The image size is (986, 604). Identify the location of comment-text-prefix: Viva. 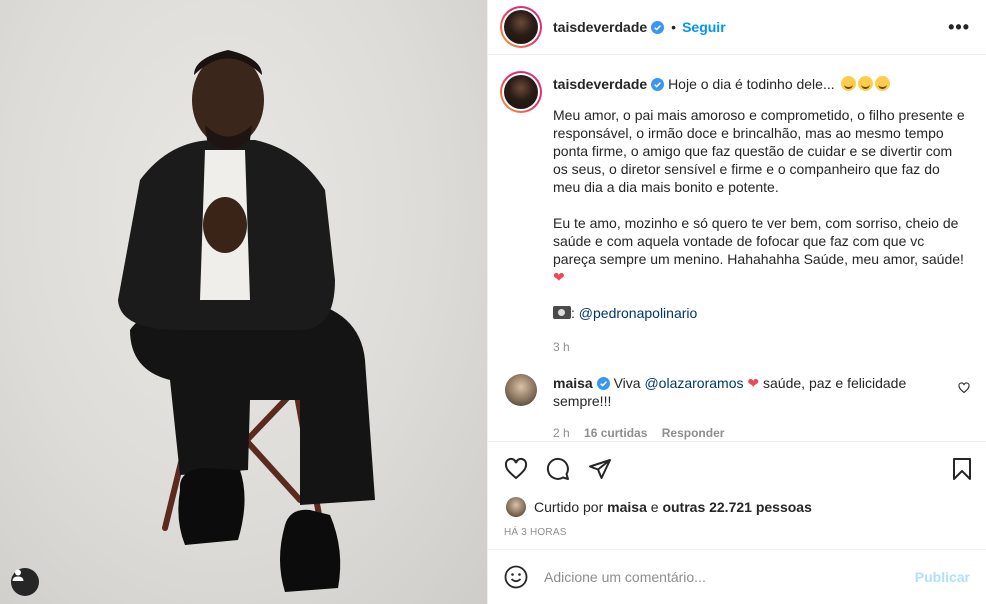
(627, 383).